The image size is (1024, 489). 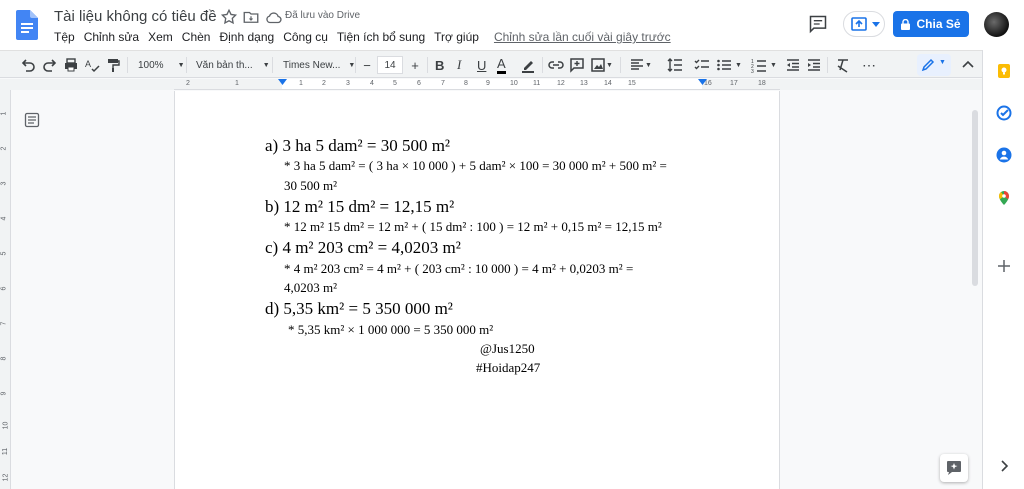 I want to click on answer-heading-d: d) 5,35 km² = 5 350 000 m², so click(x=359, y=308).